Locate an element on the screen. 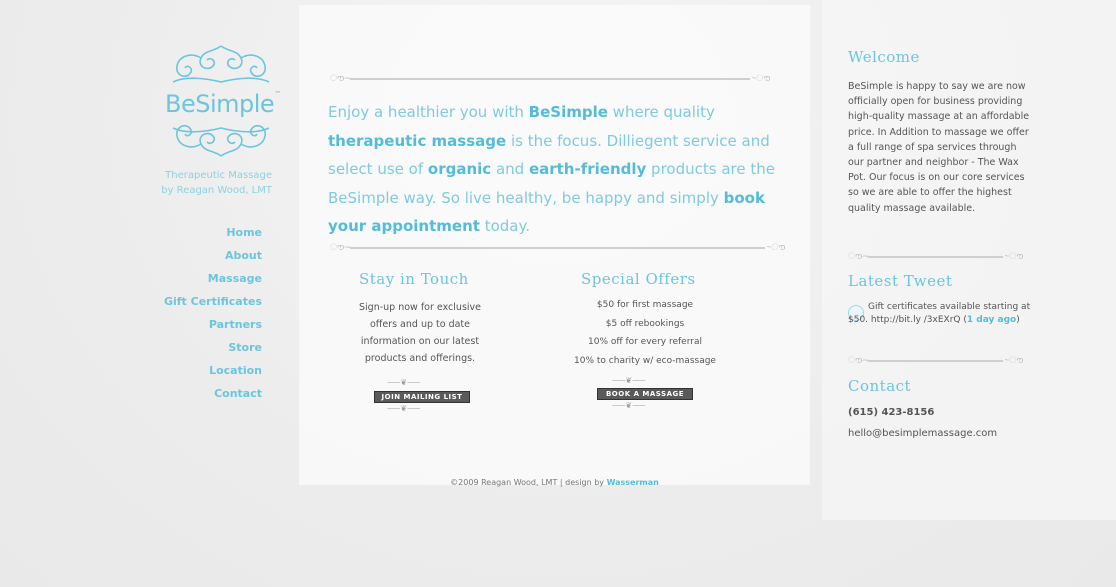  stay-in-touch-title: Stay in Touch is located at coordinates (414, 279).